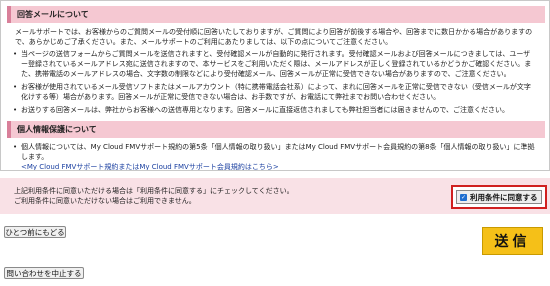  I want to click on send-button: 送信, so click(512, 241).